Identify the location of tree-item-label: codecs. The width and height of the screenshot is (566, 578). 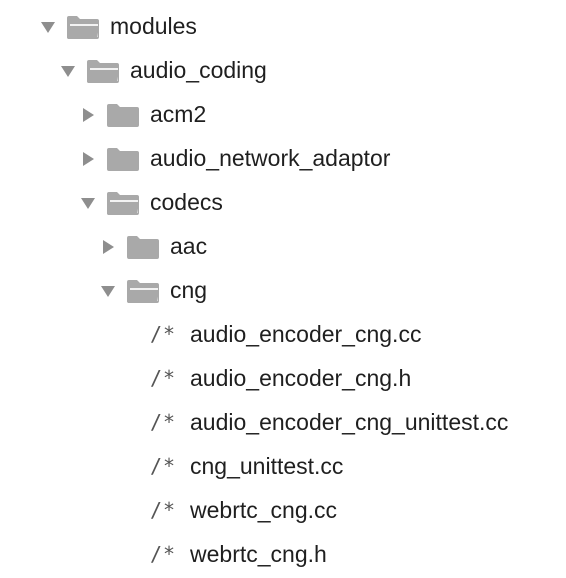
(186, 202).